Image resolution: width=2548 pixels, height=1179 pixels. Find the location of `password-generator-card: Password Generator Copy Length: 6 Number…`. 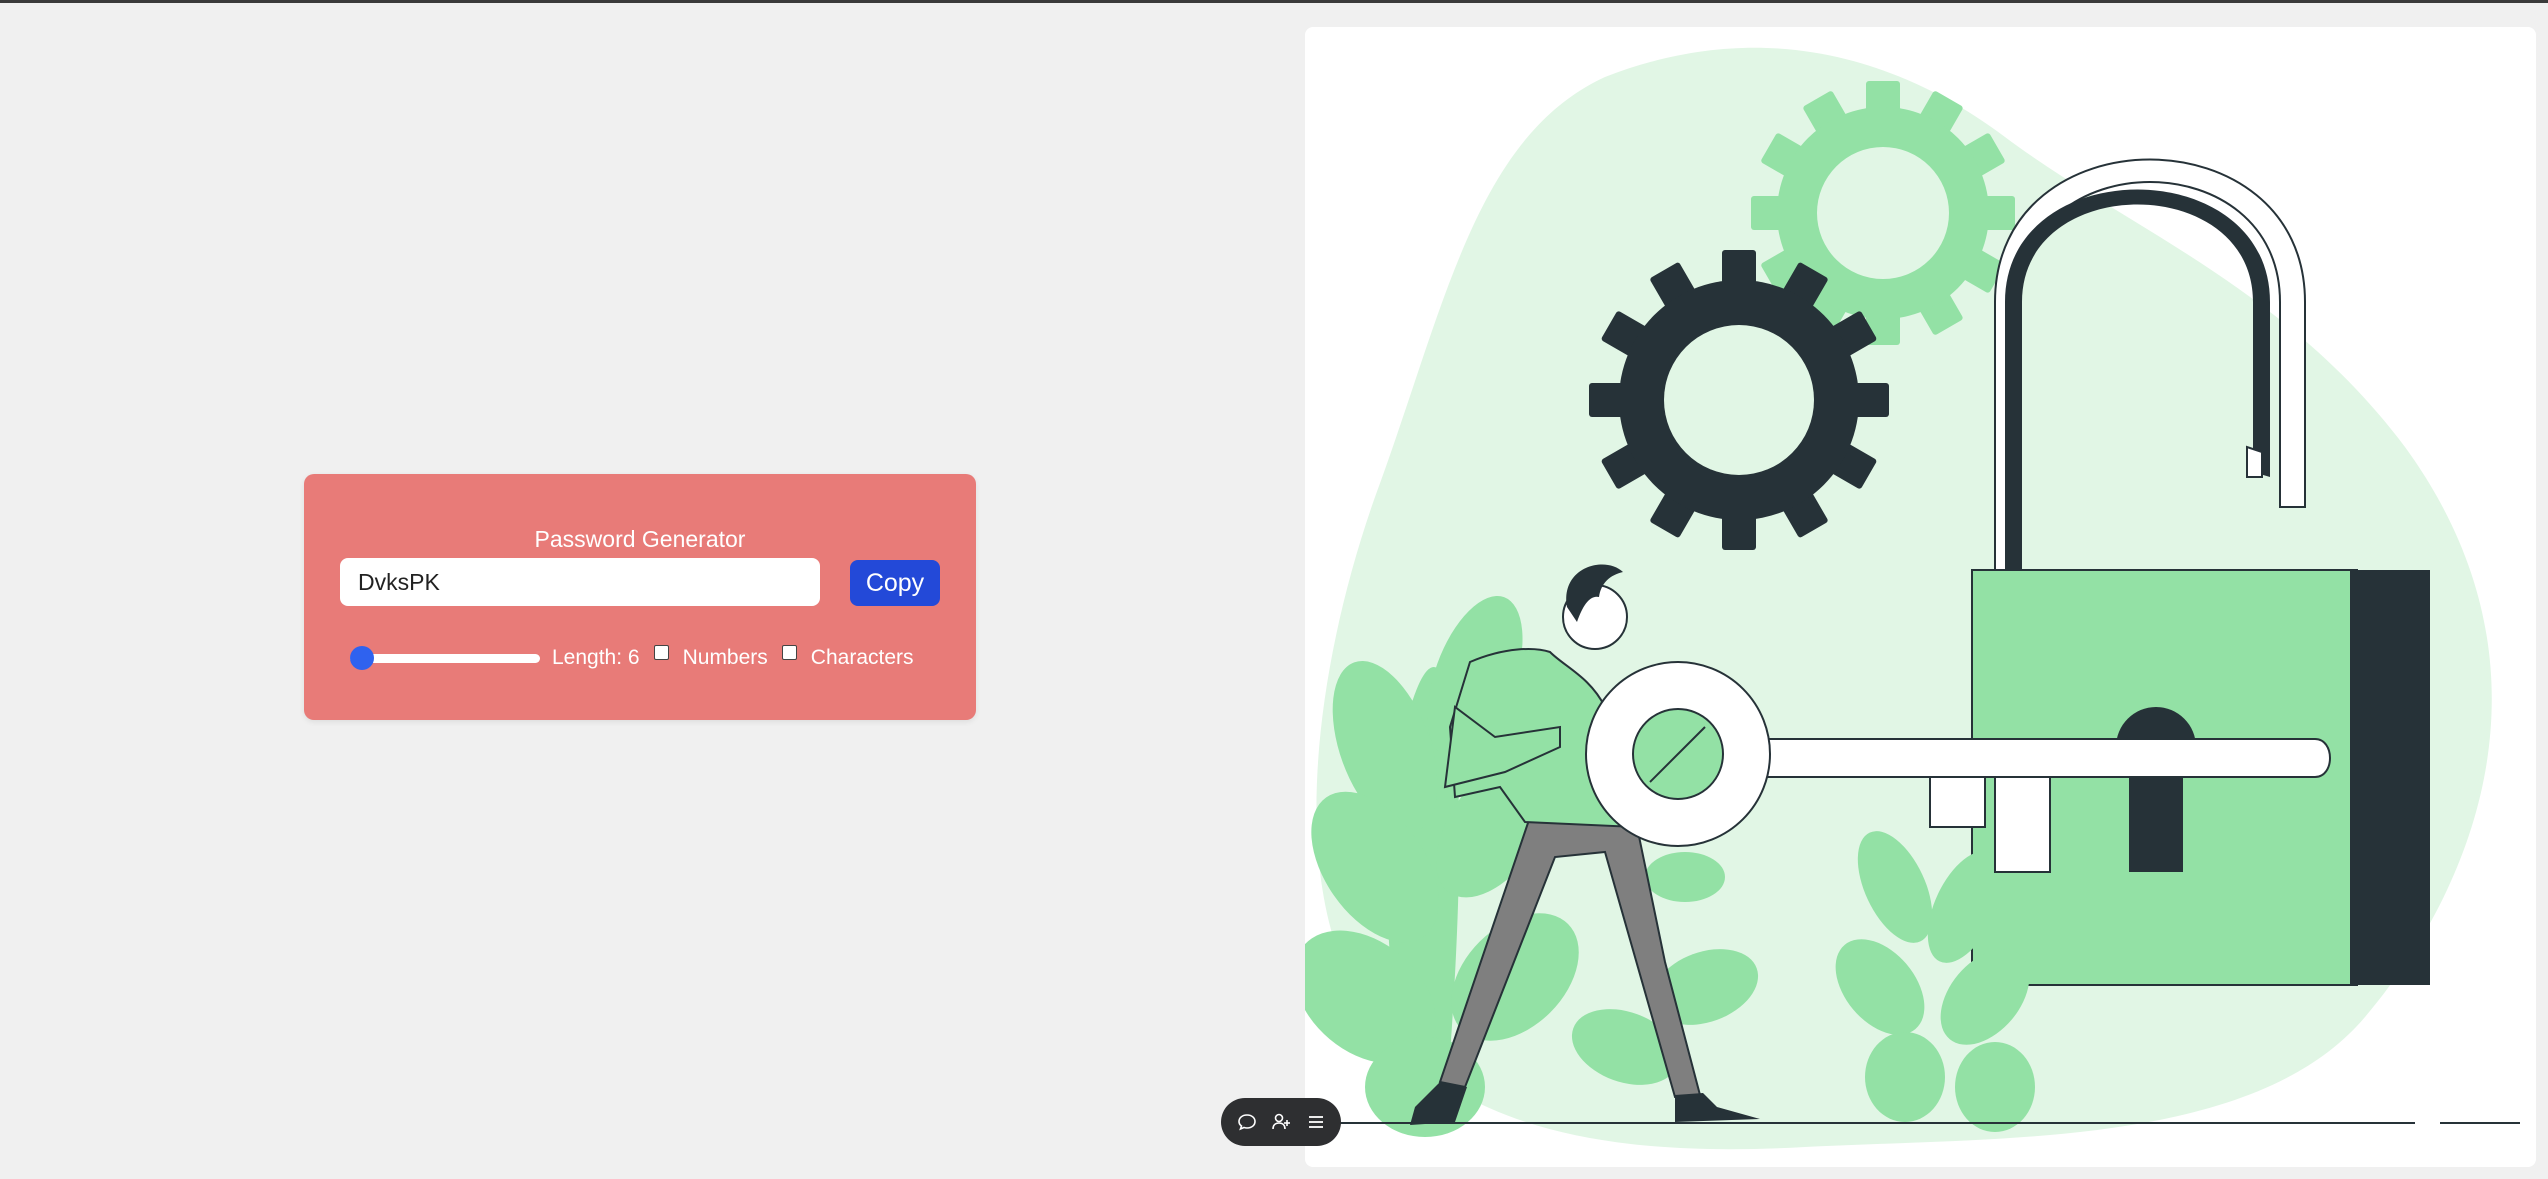

password-generator-card: Password Generator Copy Length: 6 Number… is located at coordinates (640, 597).